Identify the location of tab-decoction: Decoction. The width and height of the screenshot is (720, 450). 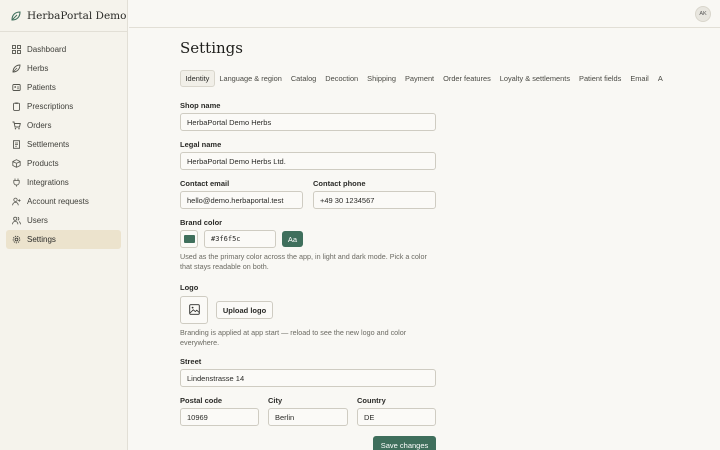
(342, 78).